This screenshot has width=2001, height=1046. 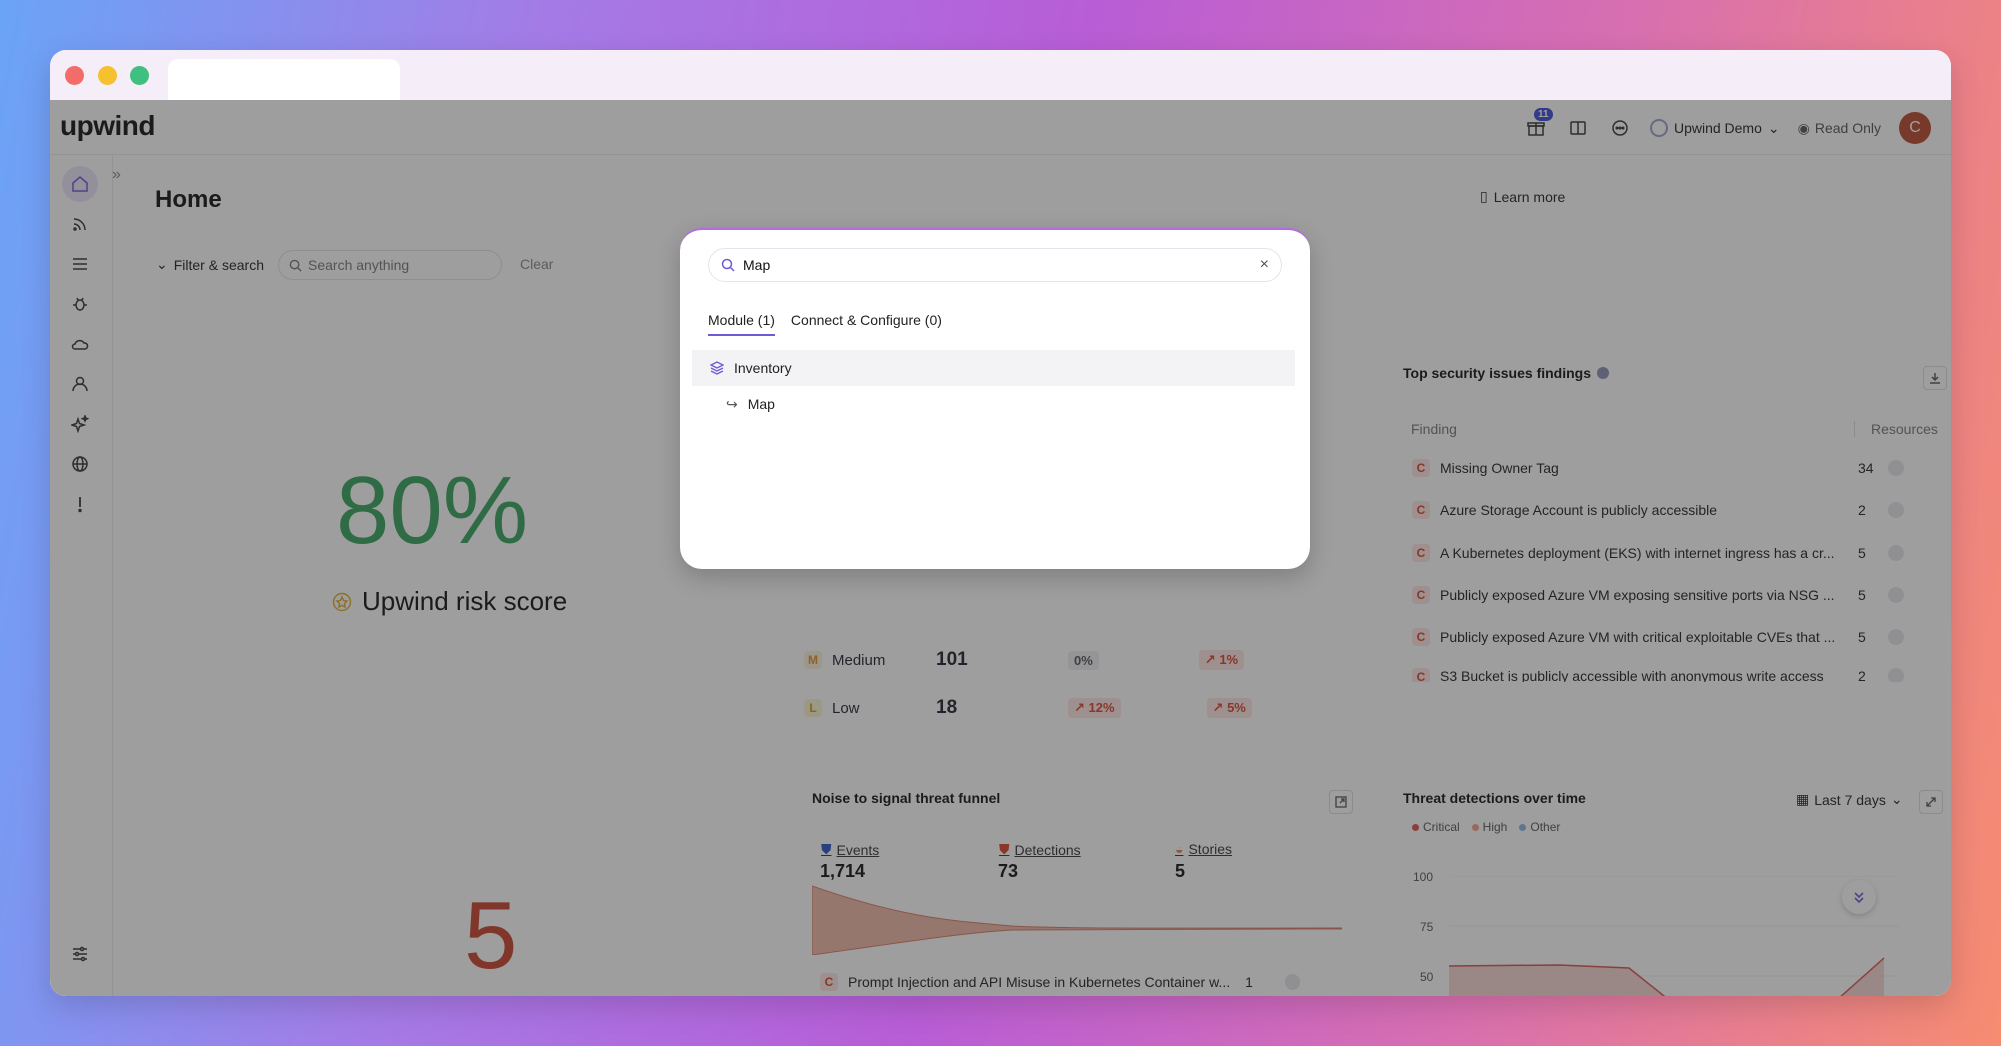 I want to click on close-window-button, so click(x=74, y=75).